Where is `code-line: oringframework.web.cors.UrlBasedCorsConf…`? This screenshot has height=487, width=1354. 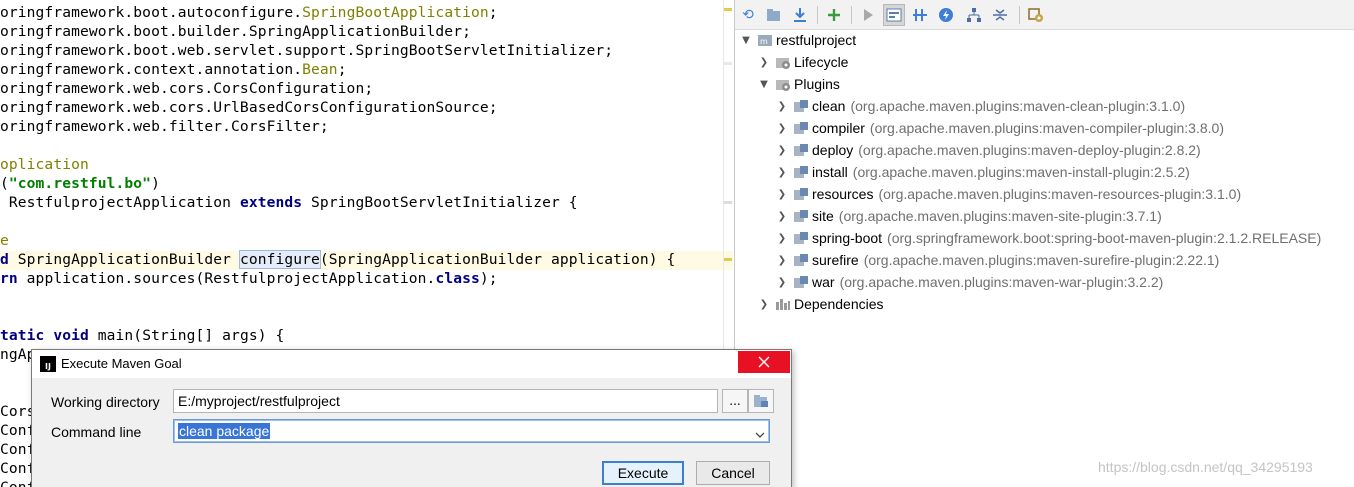 code-line: oringframework.web.cors.UrlBasedCorsConf… is located at coordinates (249, 107).